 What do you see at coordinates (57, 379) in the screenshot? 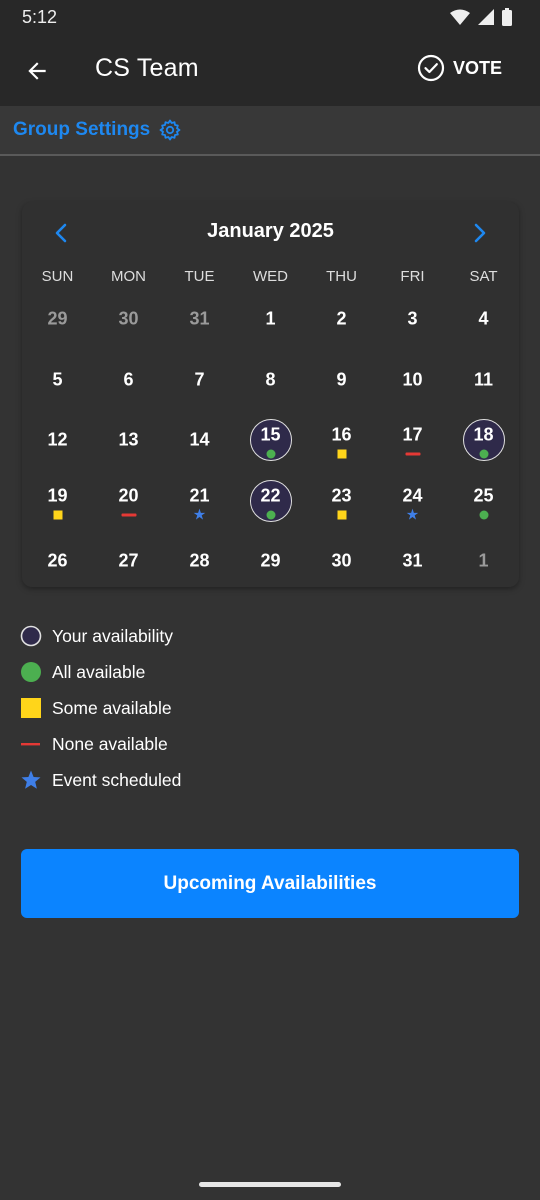
I see `day-number: 5` at bounding box center [57, 379].